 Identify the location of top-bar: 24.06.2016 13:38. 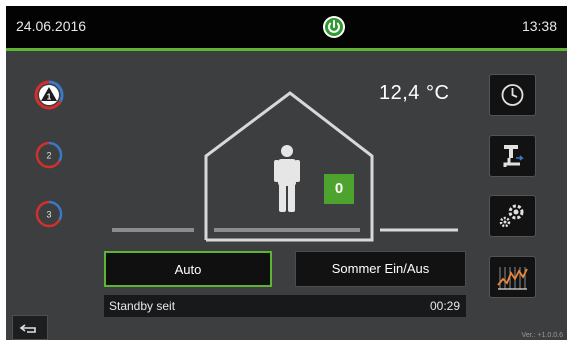
(286, 28).